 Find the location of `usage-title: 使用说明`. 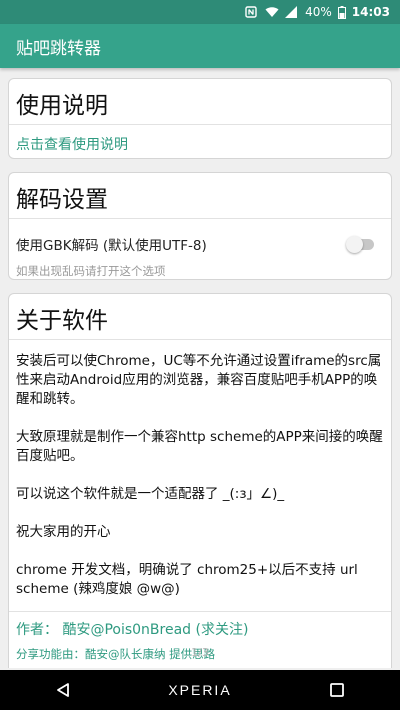

usage-title: 使用说明 is located at coordinates (200, 102).